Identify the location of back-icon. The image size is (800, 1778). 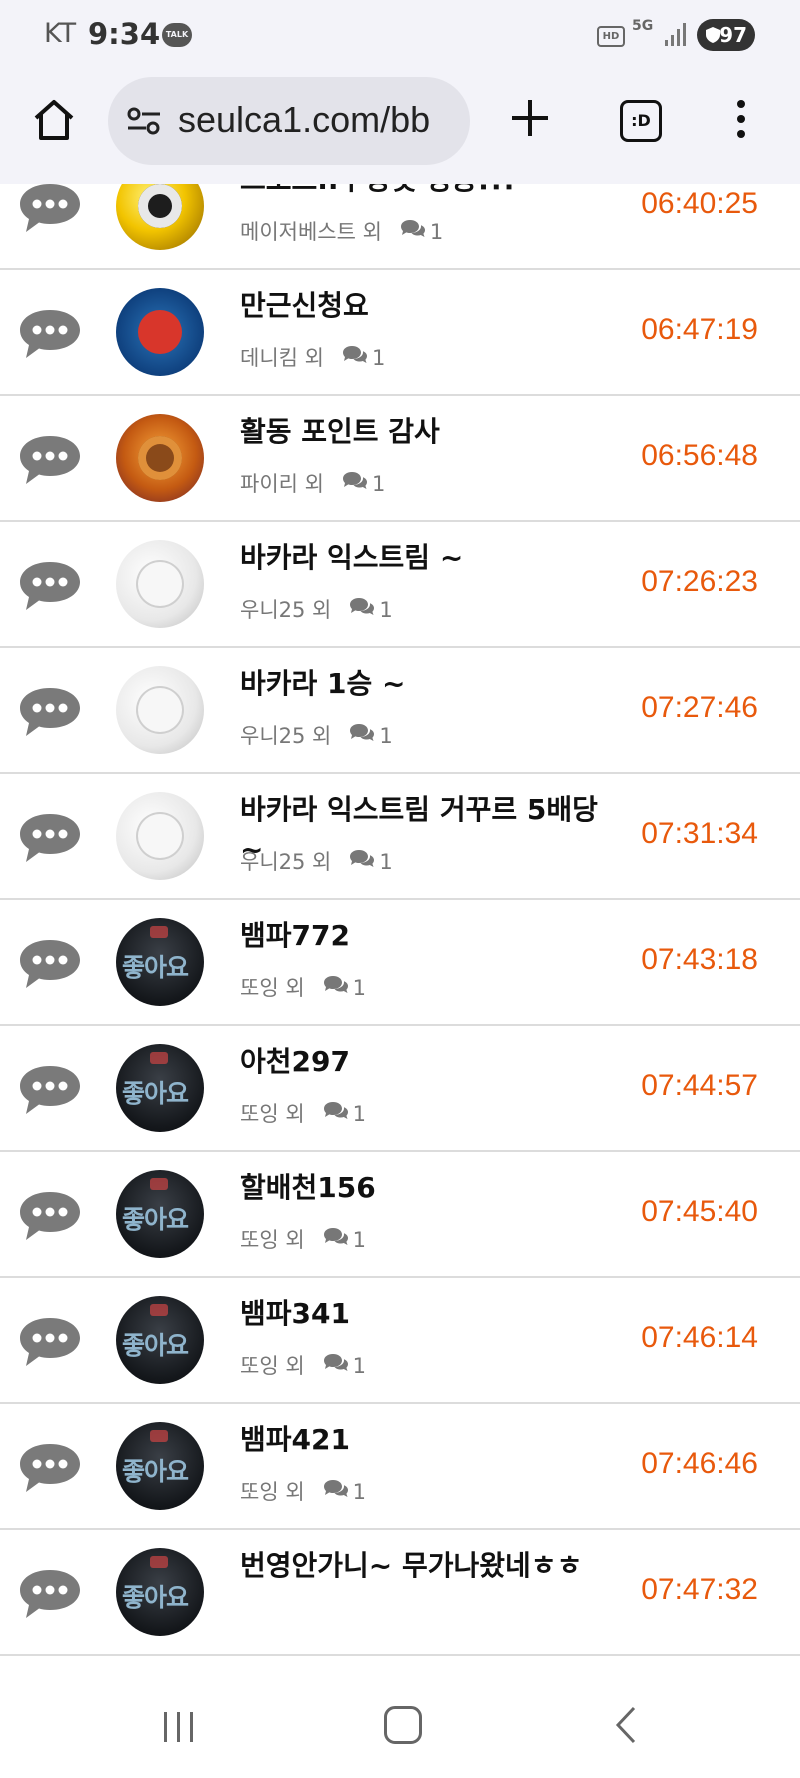
(626, 1727).